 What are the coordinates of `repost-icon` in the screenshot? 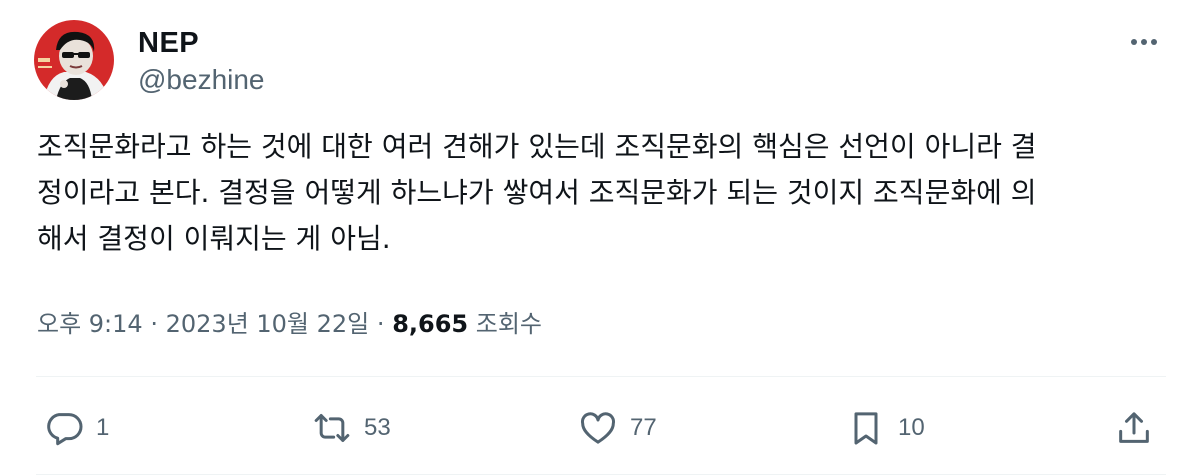 It's located at (332, 428).